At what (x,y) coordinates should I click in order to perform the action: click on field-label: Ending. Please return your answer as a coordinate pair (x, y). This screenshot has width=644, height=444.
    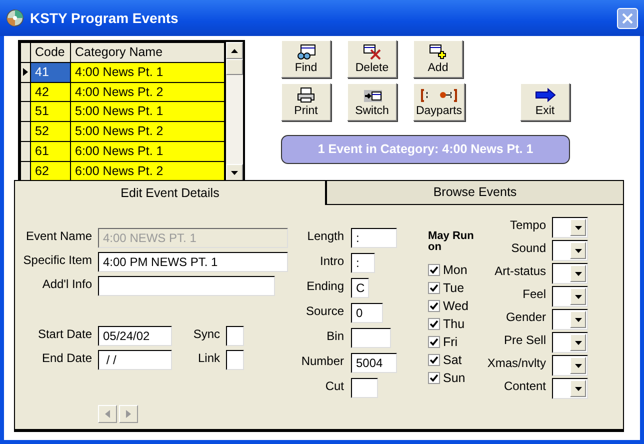
    Looking at the image, I should click on (325, 286).